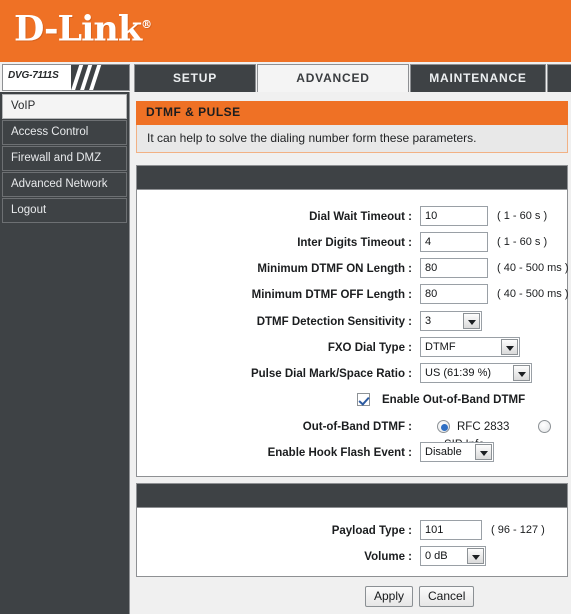  I want to click on field-row-oob-dtmf: Out-of-Band DTMF : RFC 2833 SIP Info, so click(353, 433).